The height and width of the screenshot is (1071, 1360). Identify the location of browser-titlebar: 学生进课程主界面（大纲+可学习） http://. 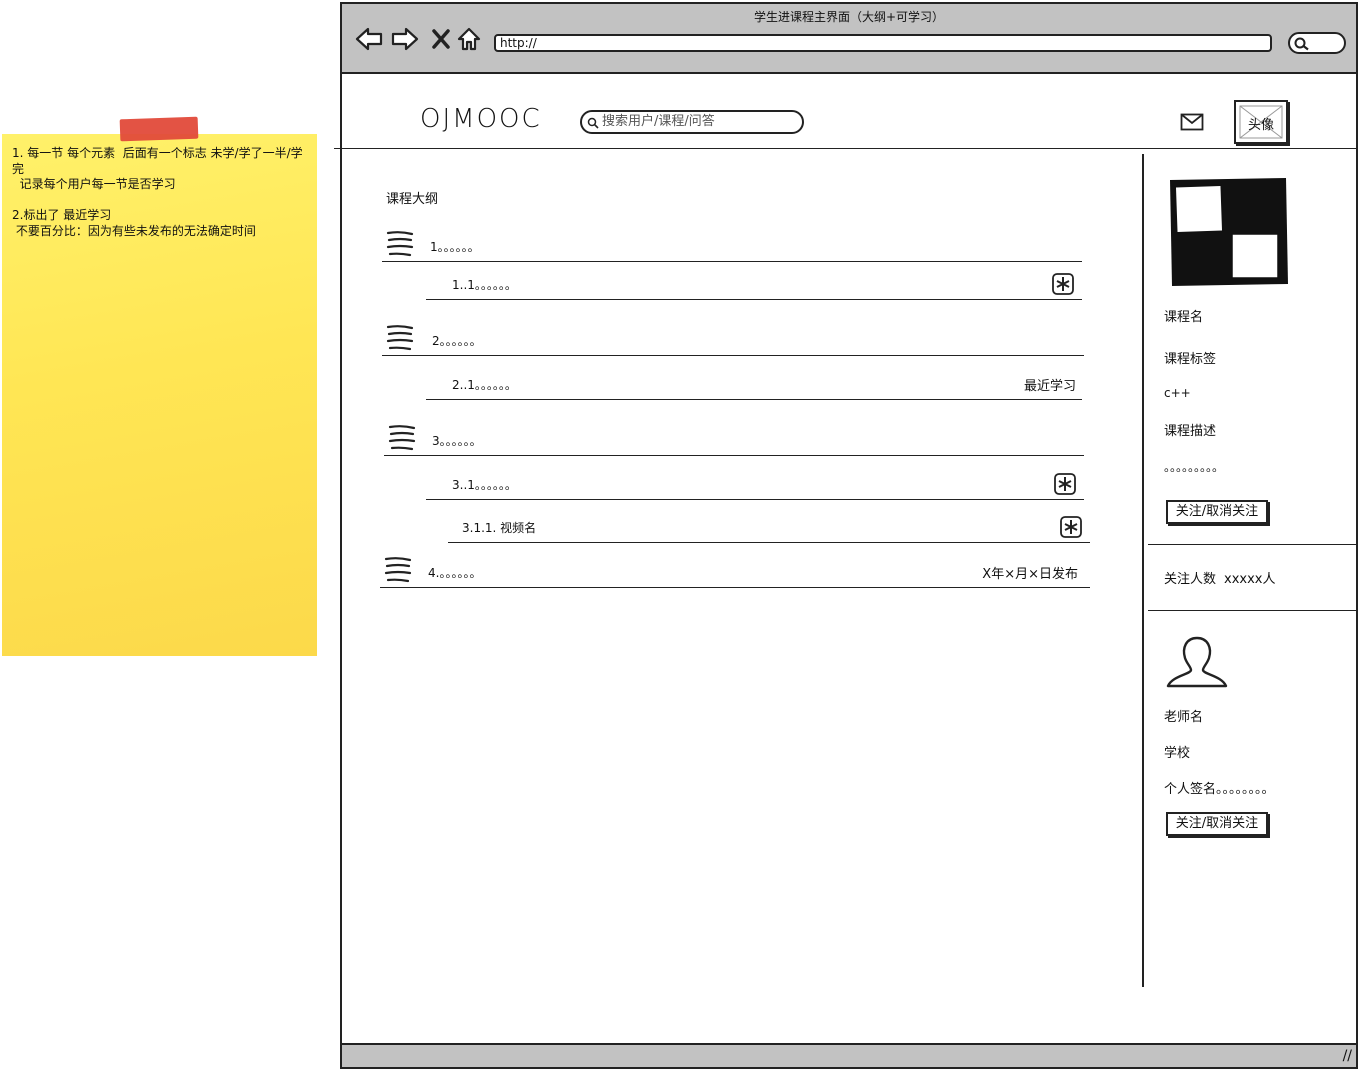
(849, 39).